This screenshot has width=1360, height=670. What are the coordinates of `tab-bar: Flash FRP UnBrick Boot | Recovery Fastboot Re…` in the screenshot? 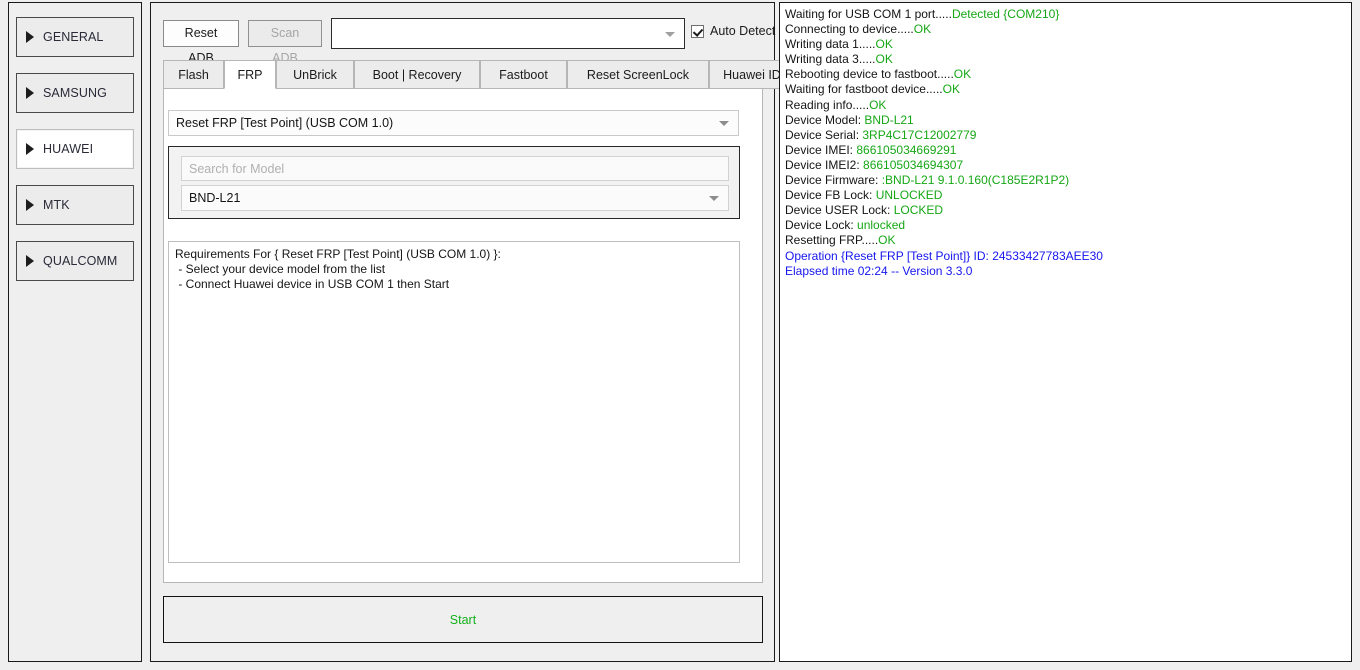 It's located at (479, 74).